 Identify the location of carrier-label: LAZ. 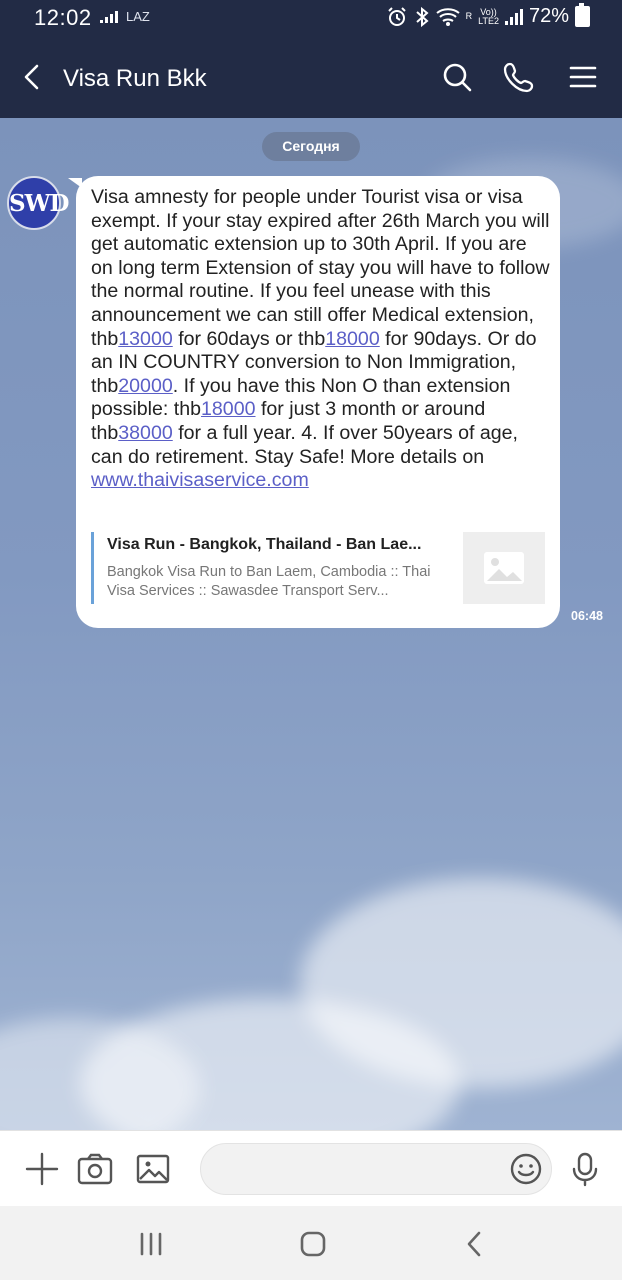
(138, 16).